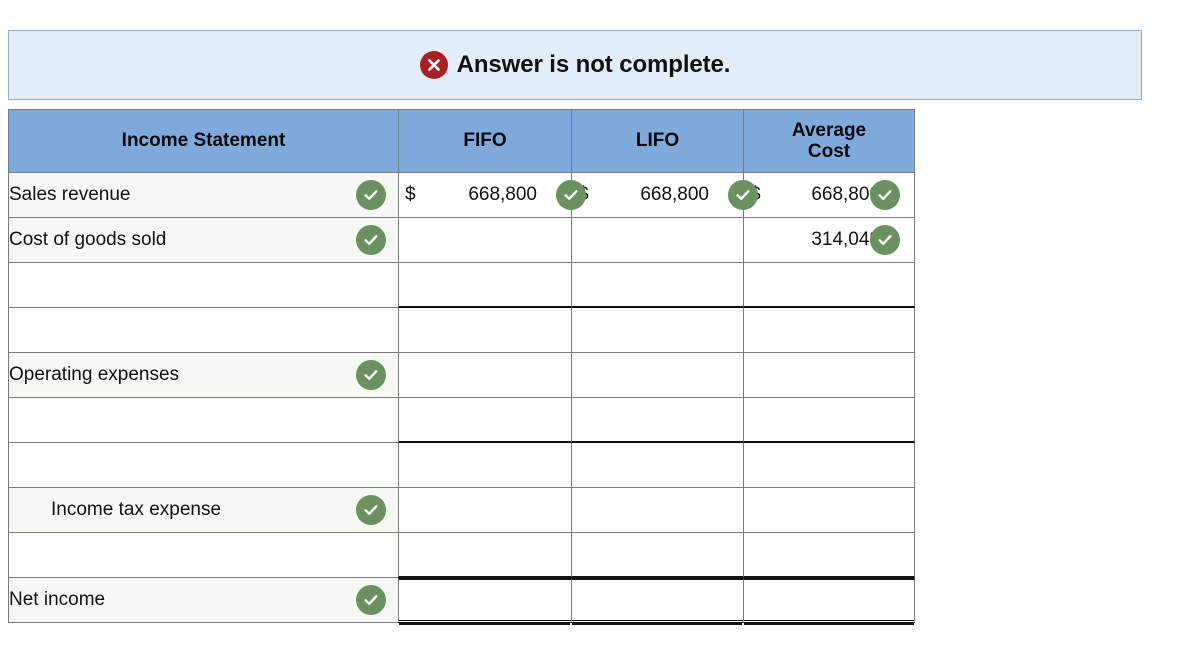 The image size is (1200, 659). I want to click on table-row: Income tax expense, so click(461, 510).